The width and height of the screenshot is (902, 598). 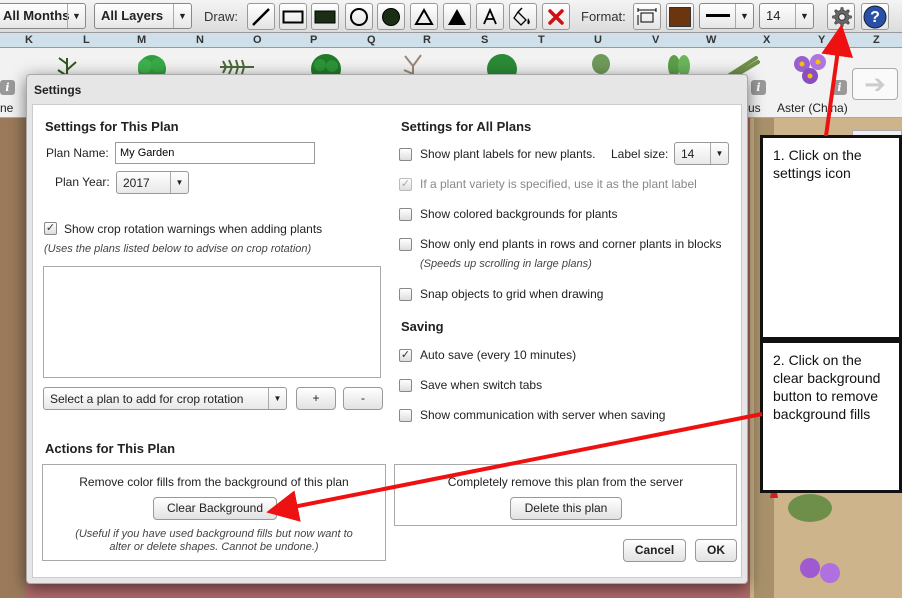 I want to click on save-switch-tabs-checkbox, so click(x=405, y=385).